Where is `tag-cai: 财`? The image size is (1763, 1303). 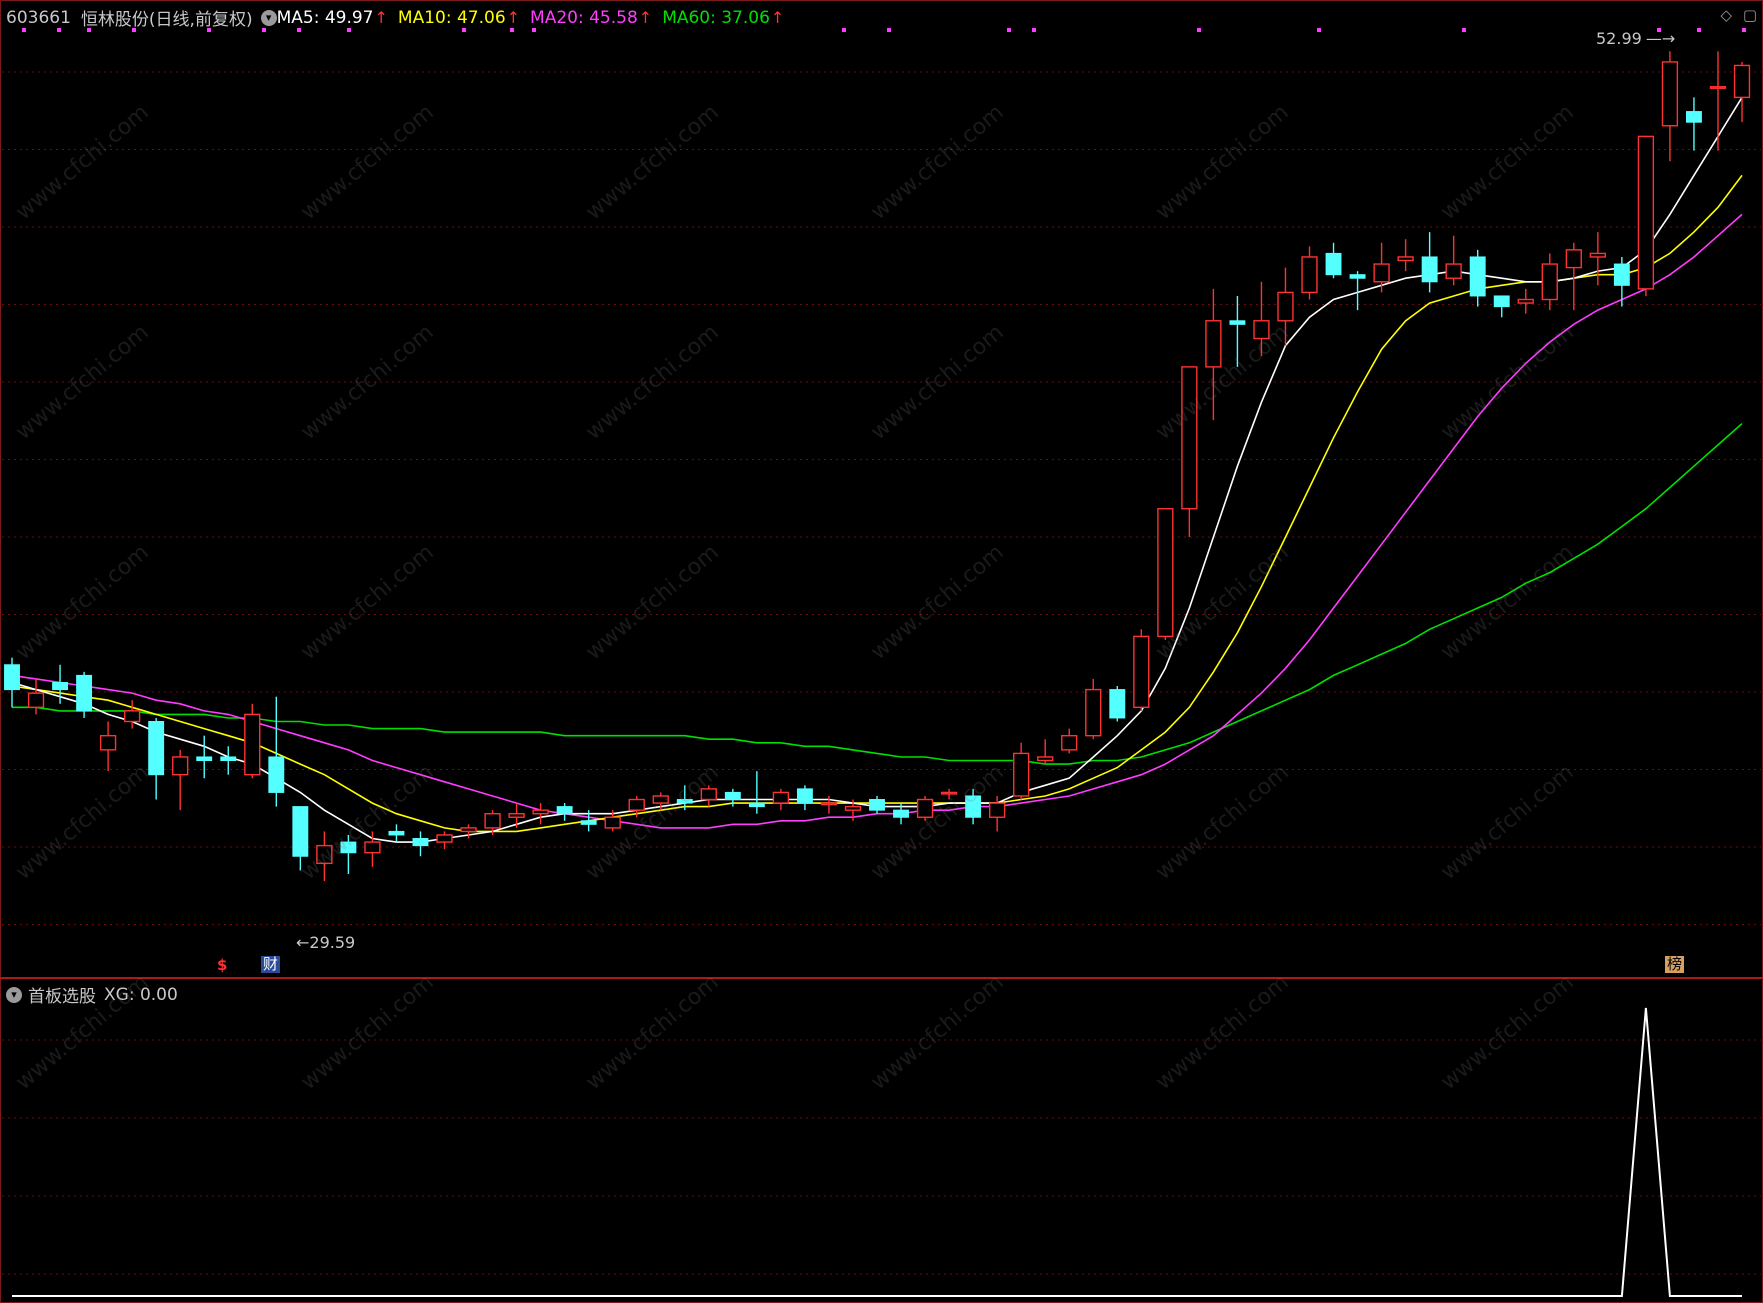
tag-cai: 财 is located at coordinates (271, 964).